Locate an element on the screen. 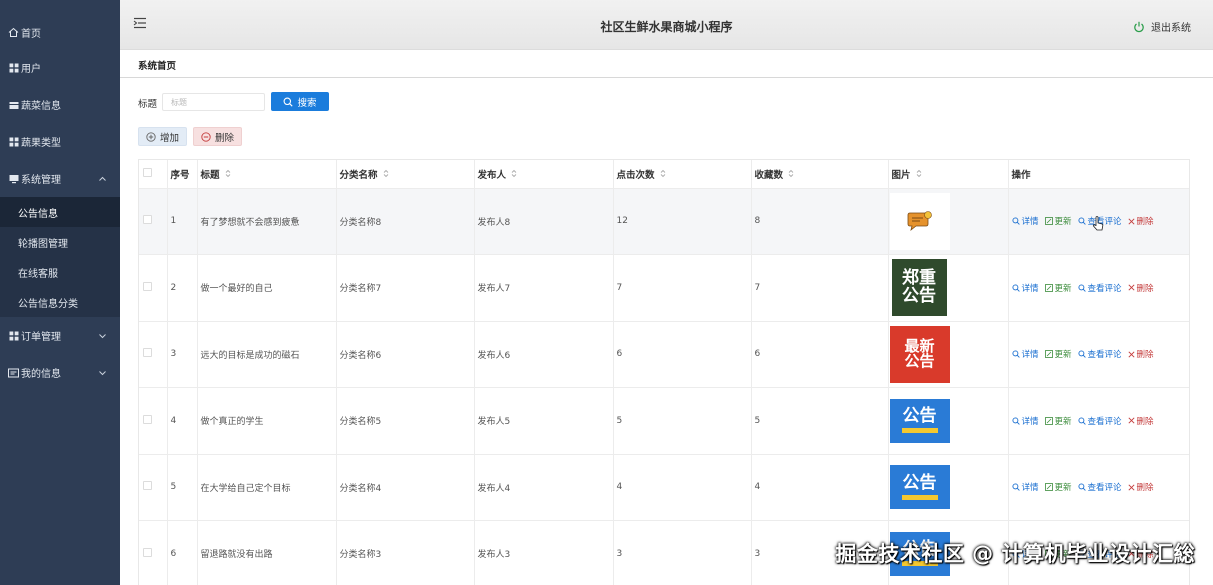  sidebar-item-label: 蔬菜信息 is located at coordinates (41, 106).